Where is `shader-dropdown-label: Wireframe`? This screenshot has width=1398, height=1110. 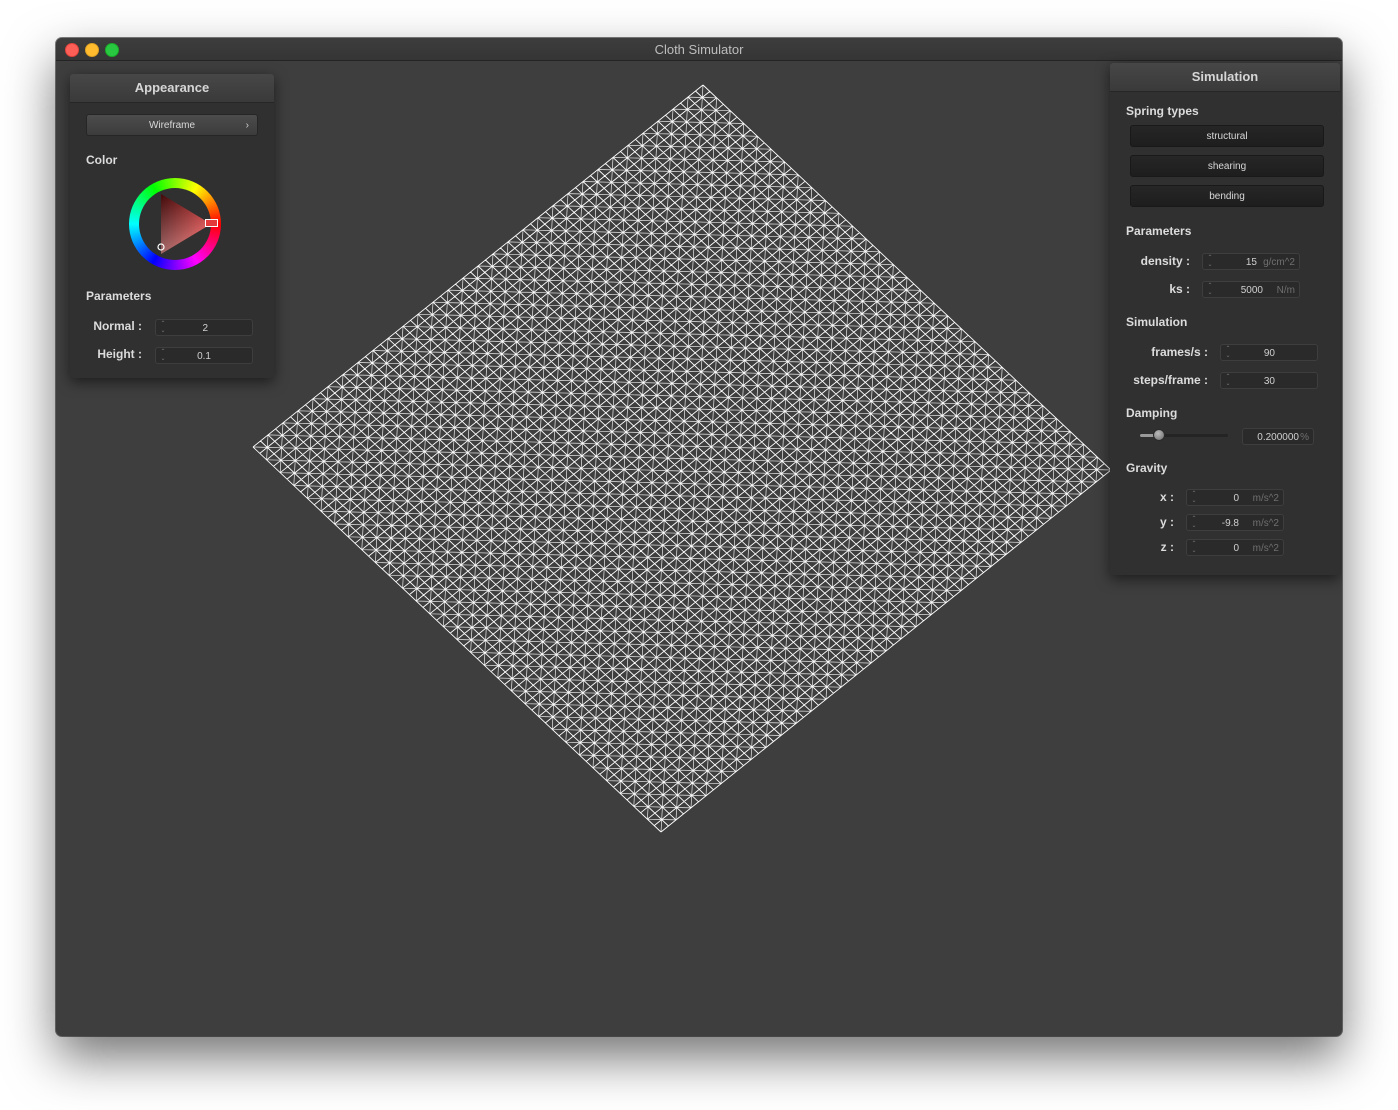
shader-dropdown-label: Wireframe is located at coordinates (172, 125).